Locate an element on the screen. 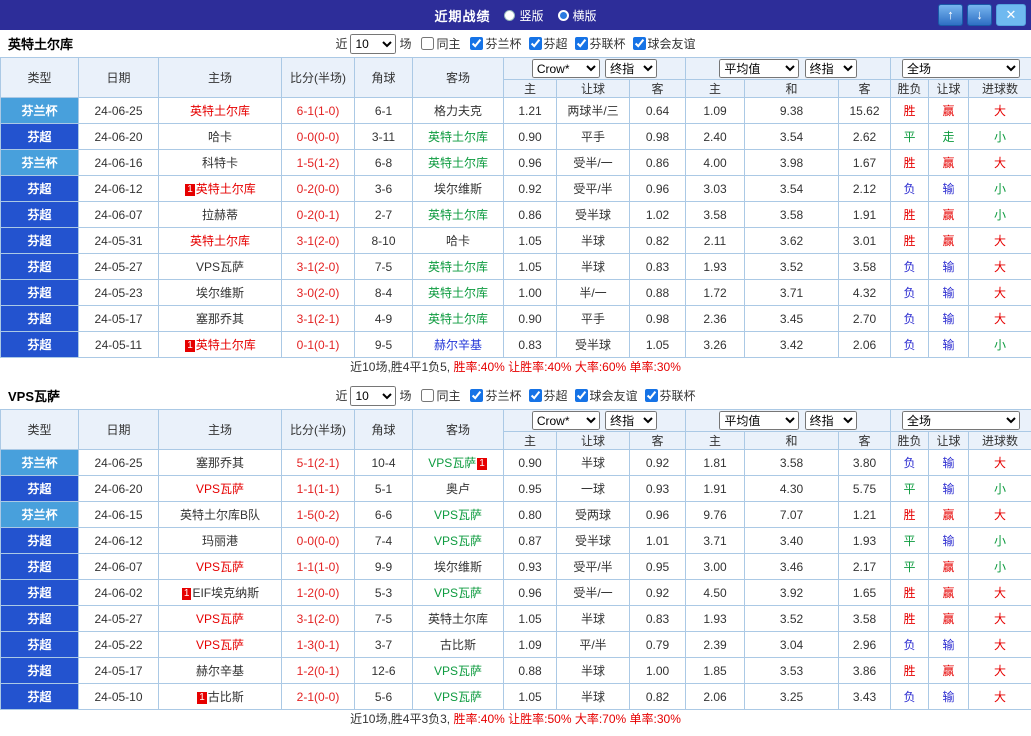 The image size is (1031, 736). match-score: 1-1(1-0) is located at coordinates (318, 566).